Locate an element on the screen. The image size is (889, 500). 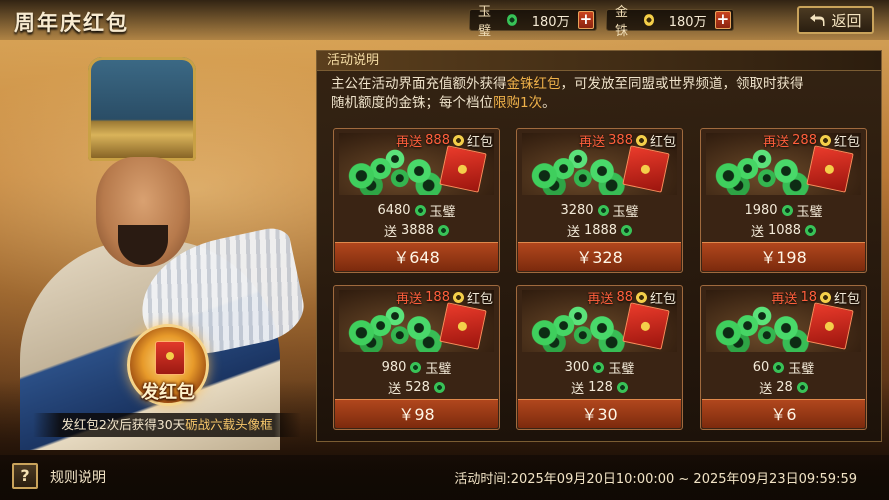
pack-card: 再送 388 红包 3280 玉璧送 1888 ￥328 is located at coordinates (599, 200).